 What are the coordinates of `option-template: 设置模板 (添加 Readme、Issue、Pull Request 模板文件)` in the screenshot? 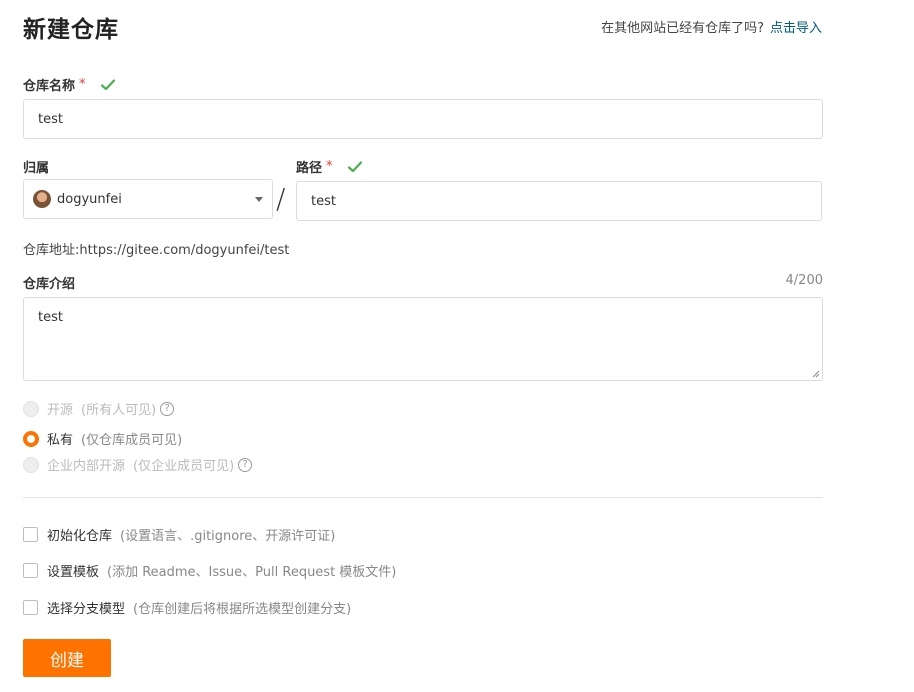 It's located at (209, 570).